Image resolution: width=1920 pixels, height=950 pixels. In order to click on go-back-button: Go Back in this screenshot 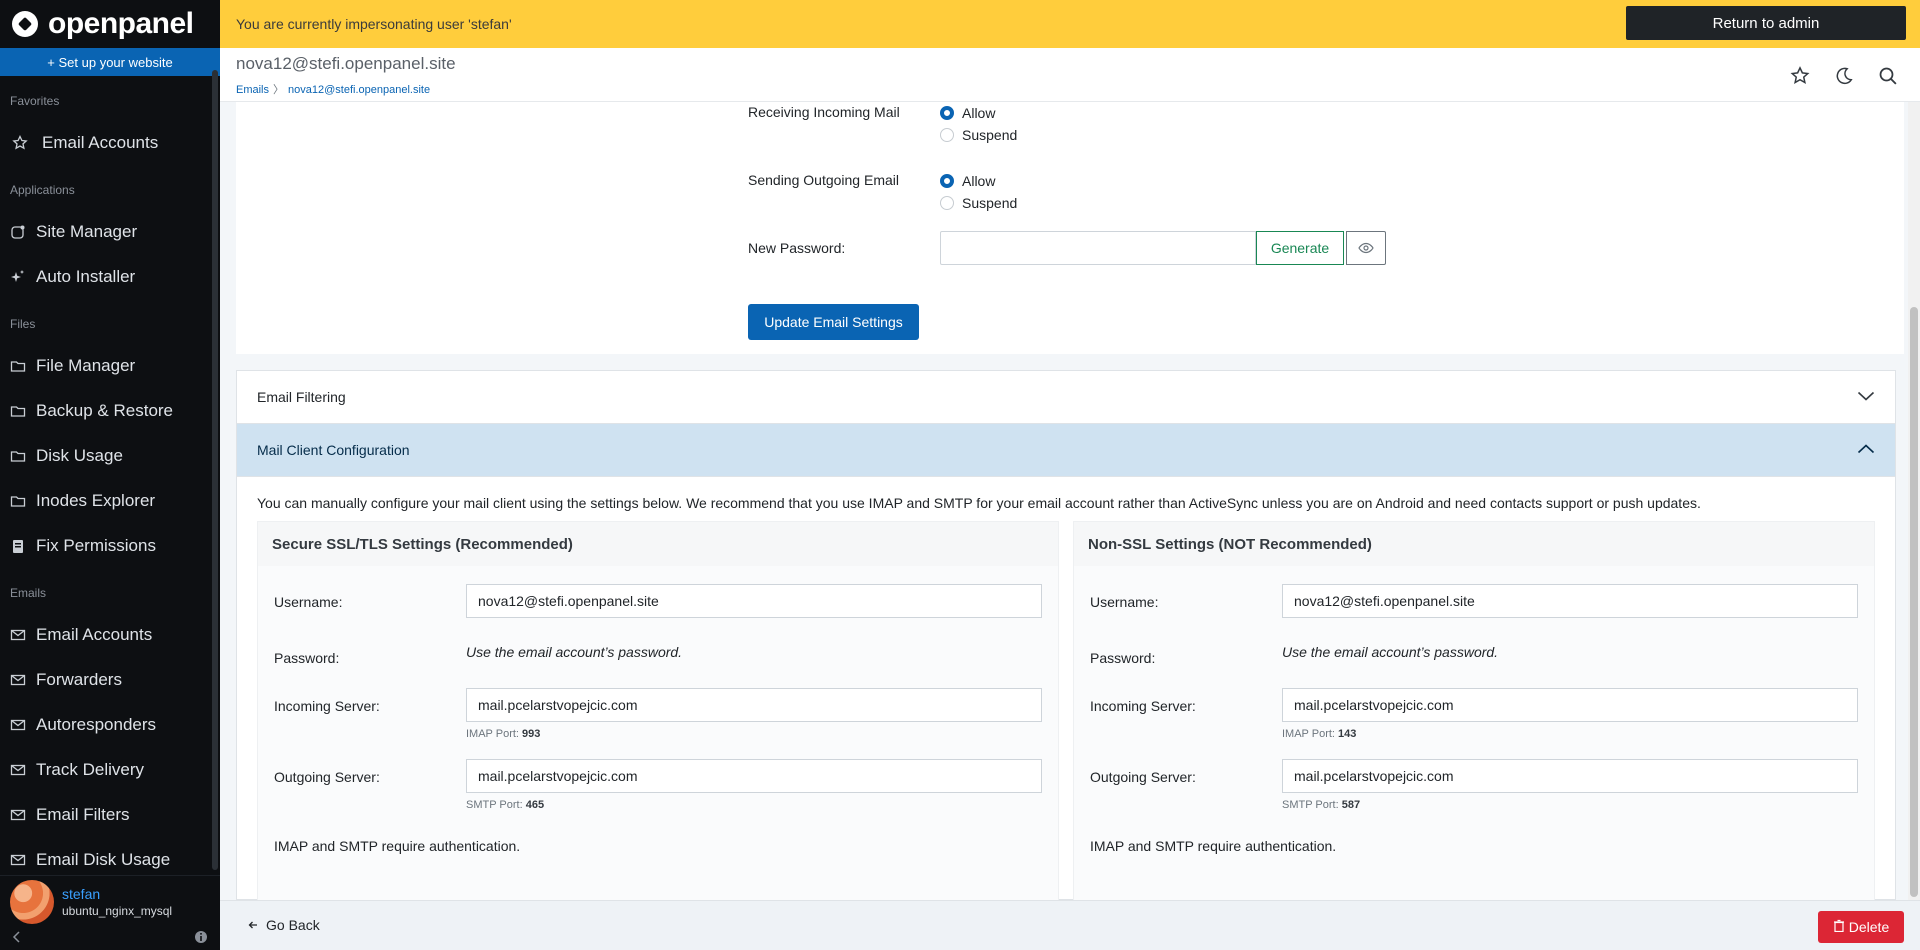, I will do `click(284, 925)`.